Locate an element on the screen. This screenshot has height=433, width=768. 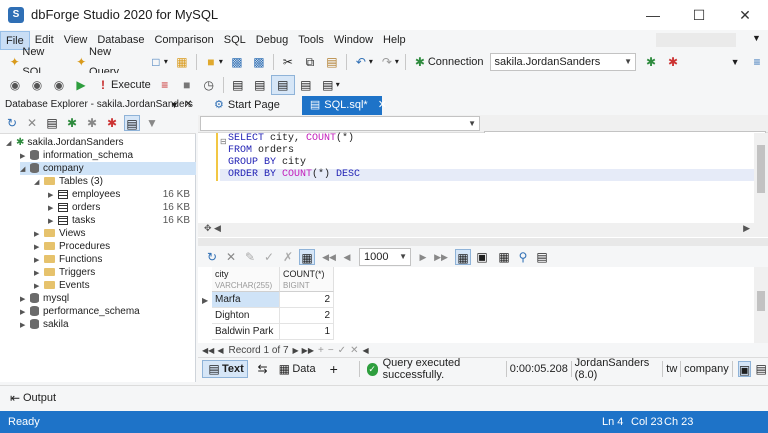
tree-db-performance-schema: ▶ performance_schema is located at coordinates (80, 311).